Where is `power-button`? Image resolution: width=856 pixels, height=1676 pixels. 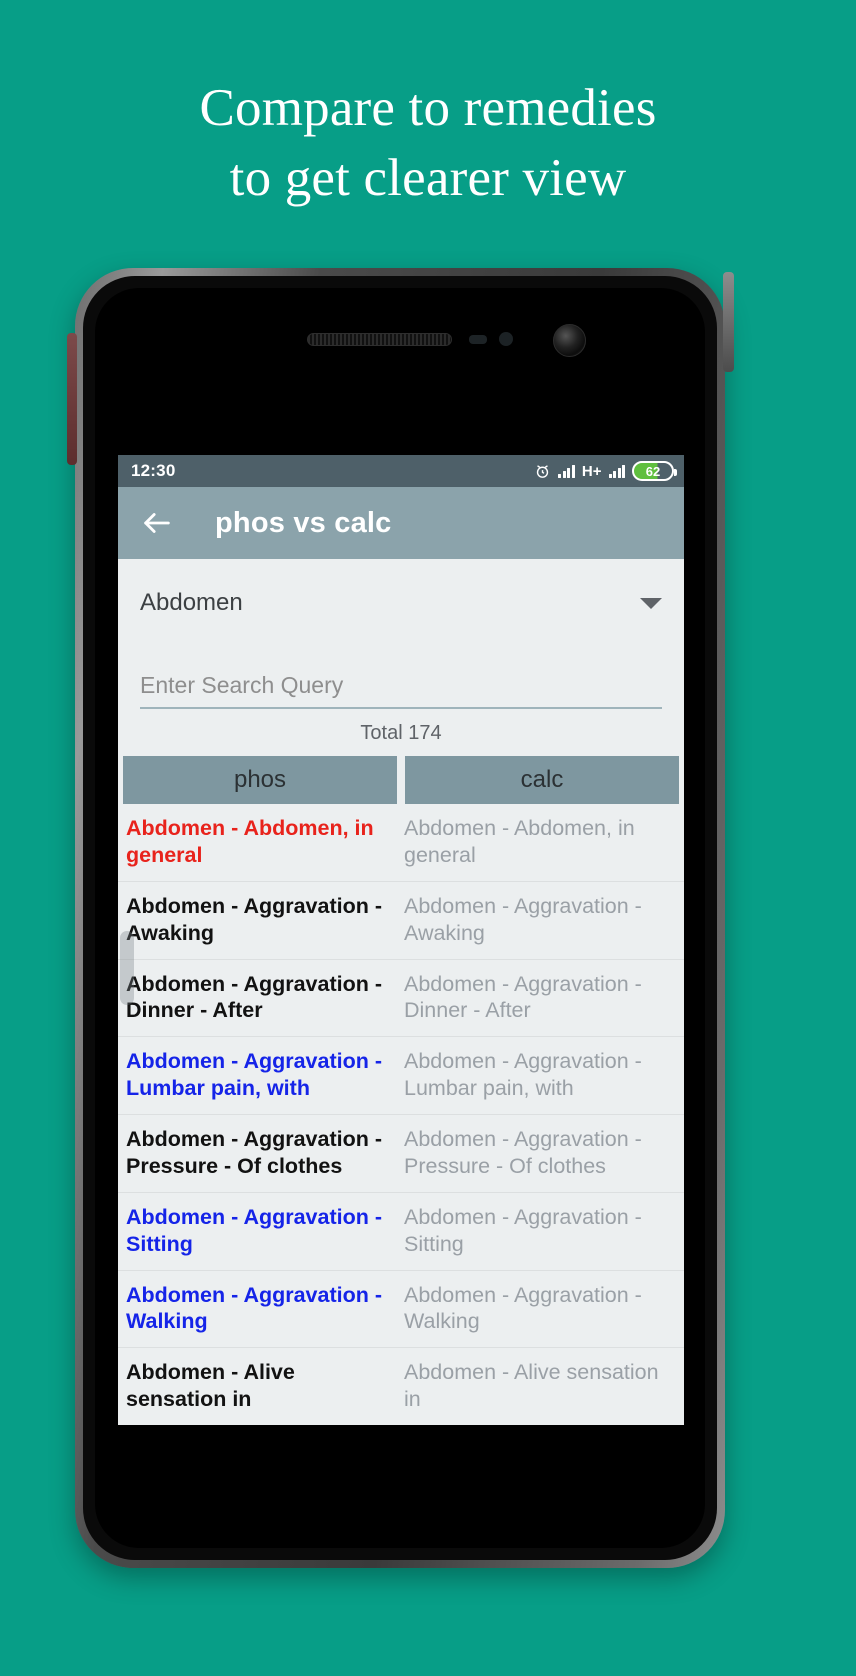 power-button is located at coordinates (728, 322).